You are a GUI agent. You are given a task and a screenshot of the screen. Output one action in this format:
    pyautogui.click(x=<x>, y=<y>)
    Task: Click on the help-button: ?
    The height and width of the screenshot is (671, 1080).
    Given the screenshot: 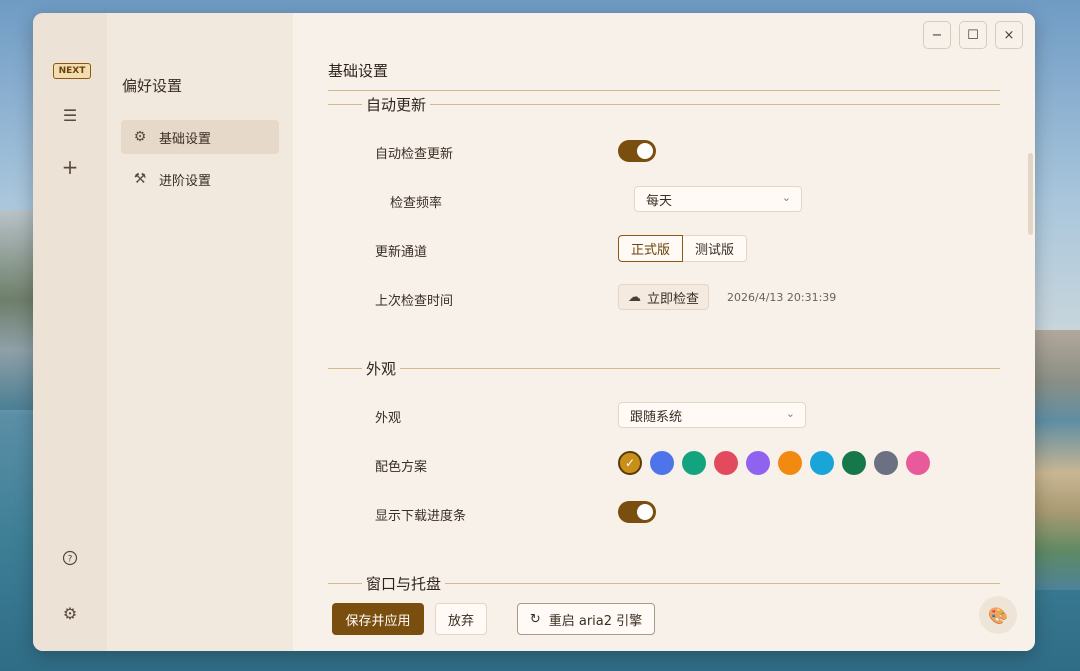 What is the action you would take?
    pyautogui.click(x=70, y=560)
    